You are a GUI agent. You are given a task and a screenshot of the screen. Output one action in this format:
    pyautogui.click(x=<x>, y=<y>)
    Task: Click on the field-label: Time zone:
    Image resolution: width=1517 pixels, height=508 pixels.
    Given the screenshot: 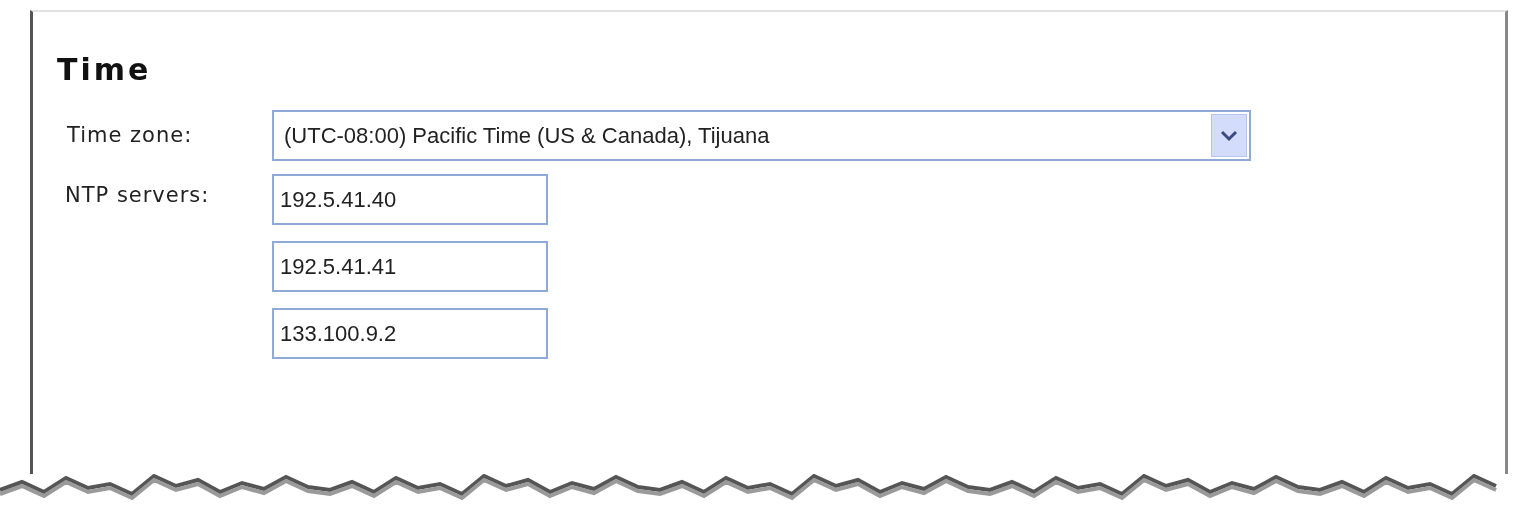 What is the action you would take?
    pyautogui.click(x=130, y=135)
    